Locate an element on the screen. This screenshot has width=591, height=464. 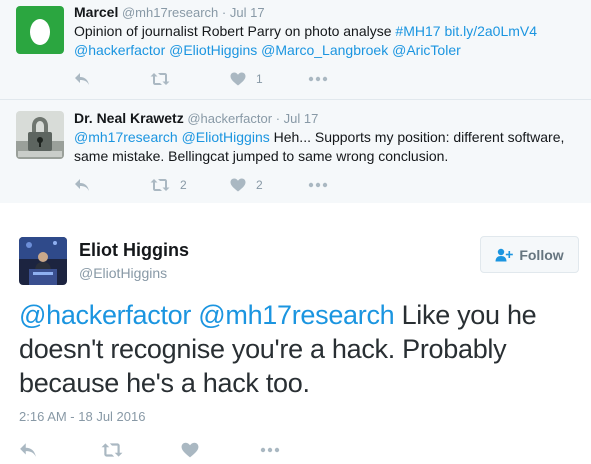
follow-button: Follow is located at coordinates (529, 254).